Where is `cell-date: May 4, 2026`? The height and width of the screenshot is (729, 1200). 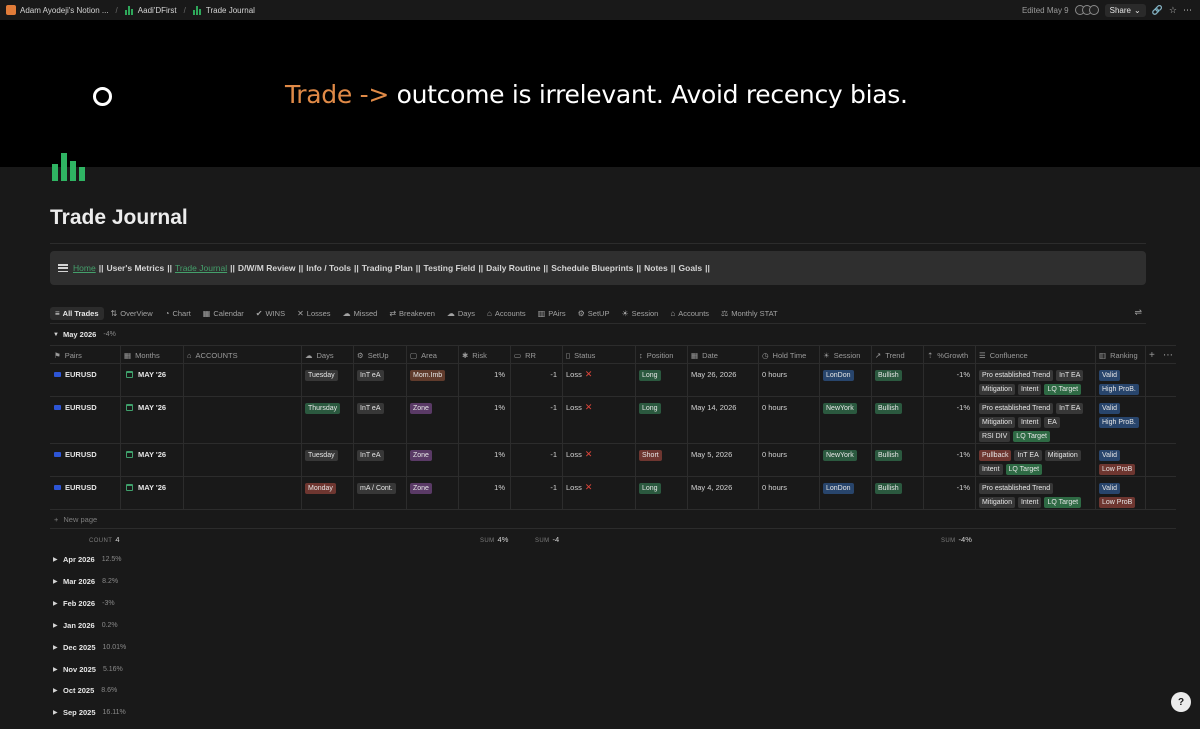
cell-date: May 4, 2026 is located at coordinates (722, 493).